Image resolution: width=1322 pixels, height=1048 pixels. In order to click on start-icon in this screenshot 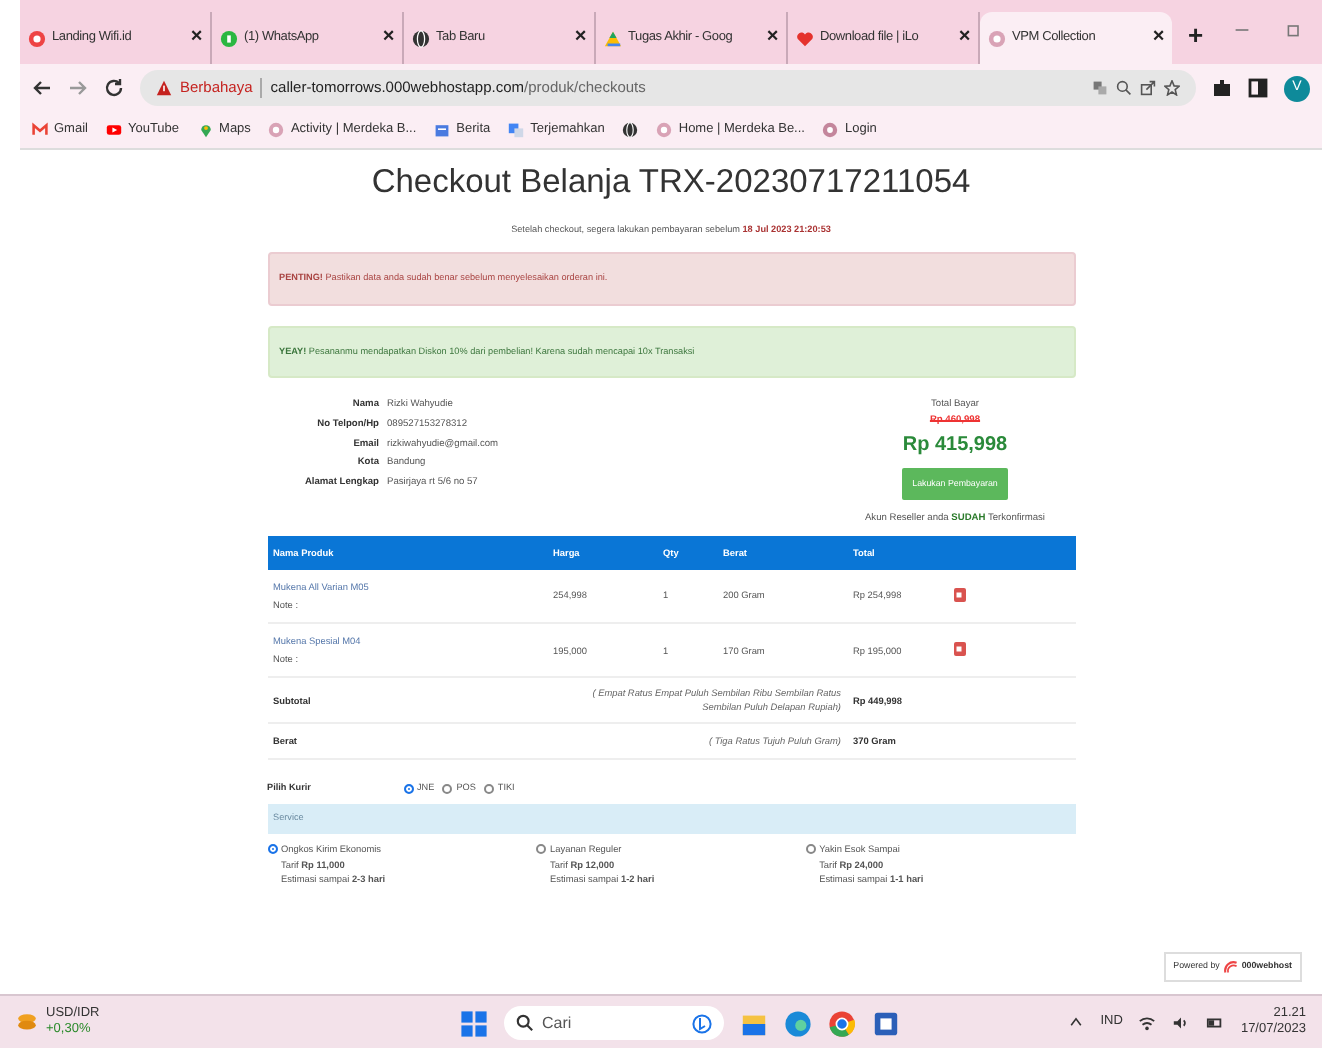, I will do `click(474, 1023)`.